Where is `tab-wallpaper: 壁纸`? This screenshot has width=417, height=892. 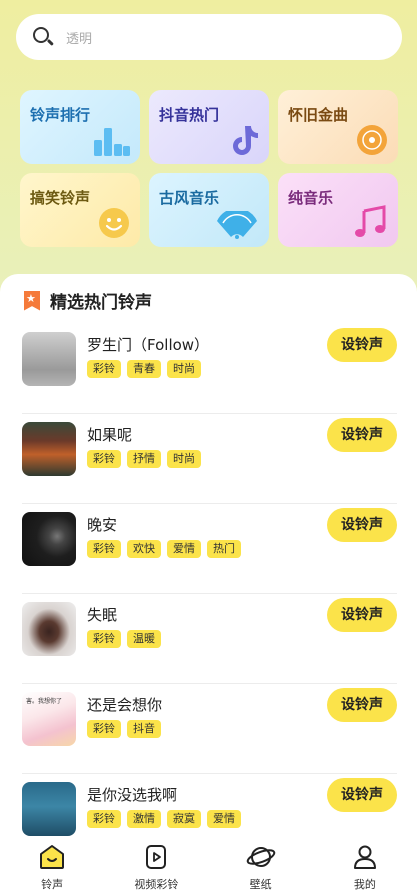 tab-wallpaper: 壁纸 is located at coordinates (261, 864).